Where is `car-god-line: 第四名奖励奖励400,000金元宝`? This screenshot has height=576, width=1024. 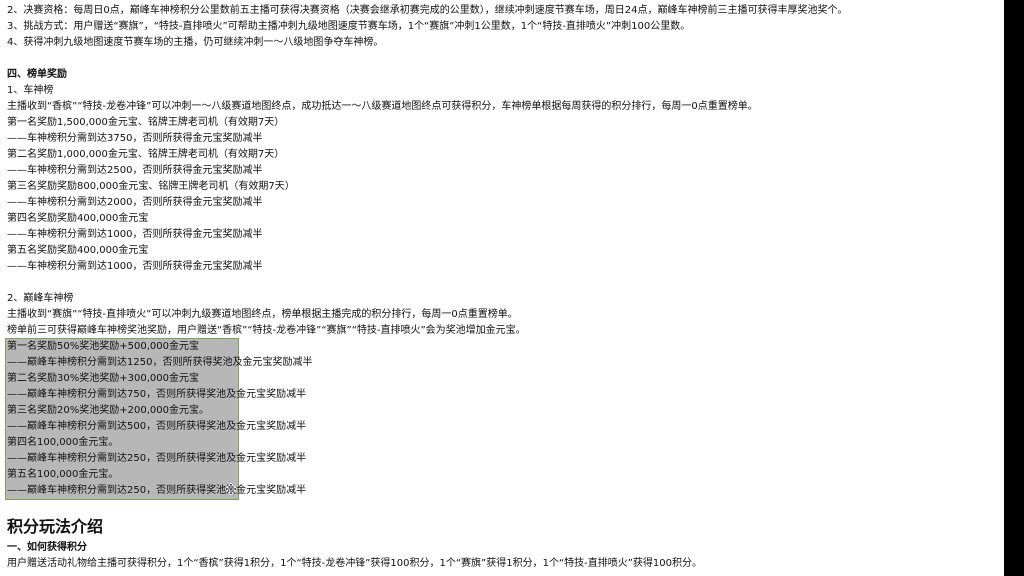
car-god-line: 第四名奖励奖励400,000金元宝 is located at coordinates (78, 218).